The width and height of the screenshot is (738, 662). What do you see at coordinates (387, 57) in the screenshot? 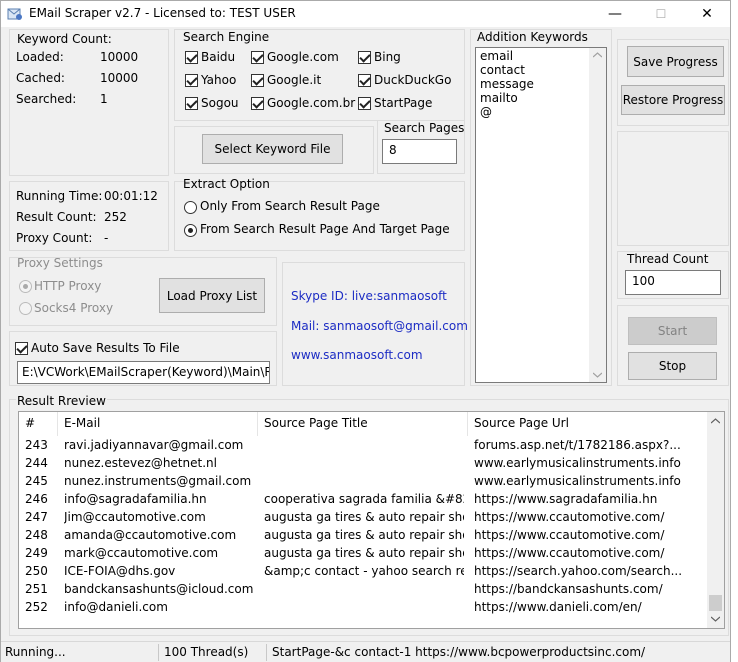
I see `engine-label: Bing` at bounding box center [387, 57].